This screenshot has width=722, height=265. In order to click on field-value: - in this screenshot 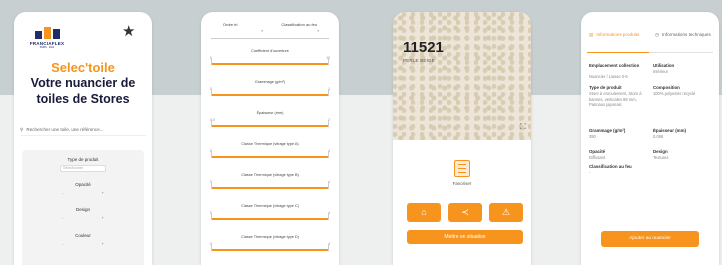, I will do `click(590, 172)`.